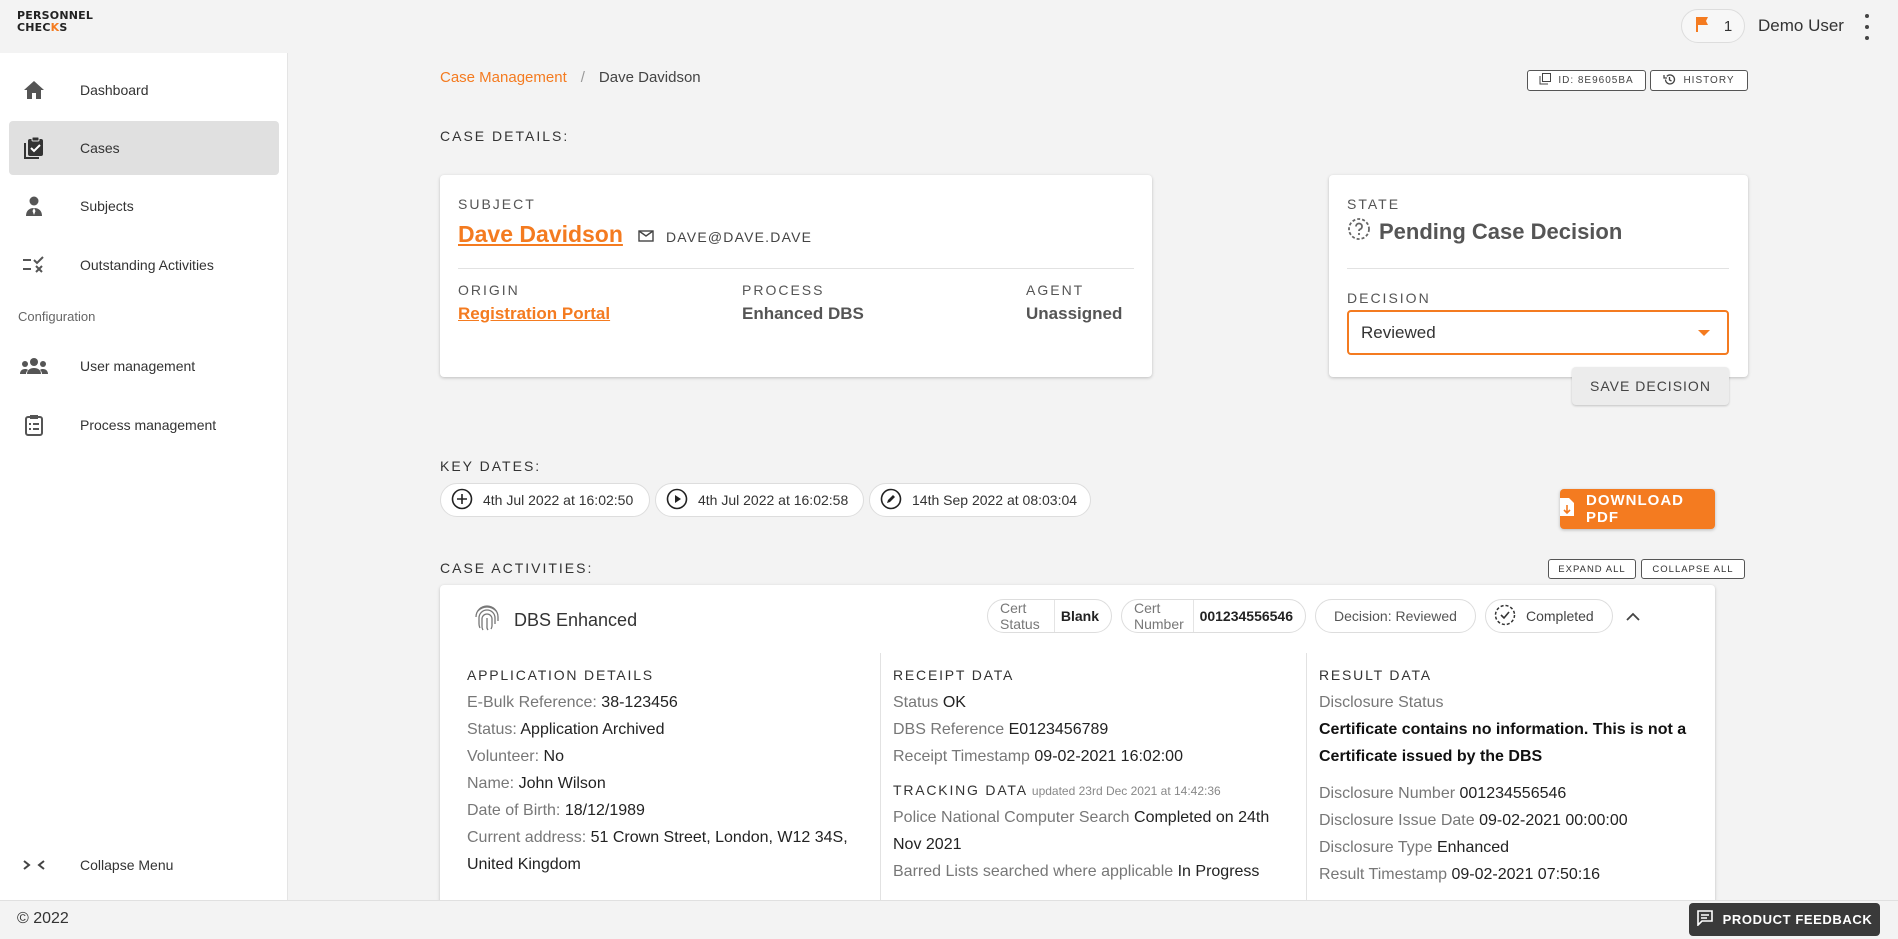 The height and width of the screenshot is (939, 1898). Describe the element at coordinates (1703, 26) in the screenshot. I see `flag-icon` at that location.